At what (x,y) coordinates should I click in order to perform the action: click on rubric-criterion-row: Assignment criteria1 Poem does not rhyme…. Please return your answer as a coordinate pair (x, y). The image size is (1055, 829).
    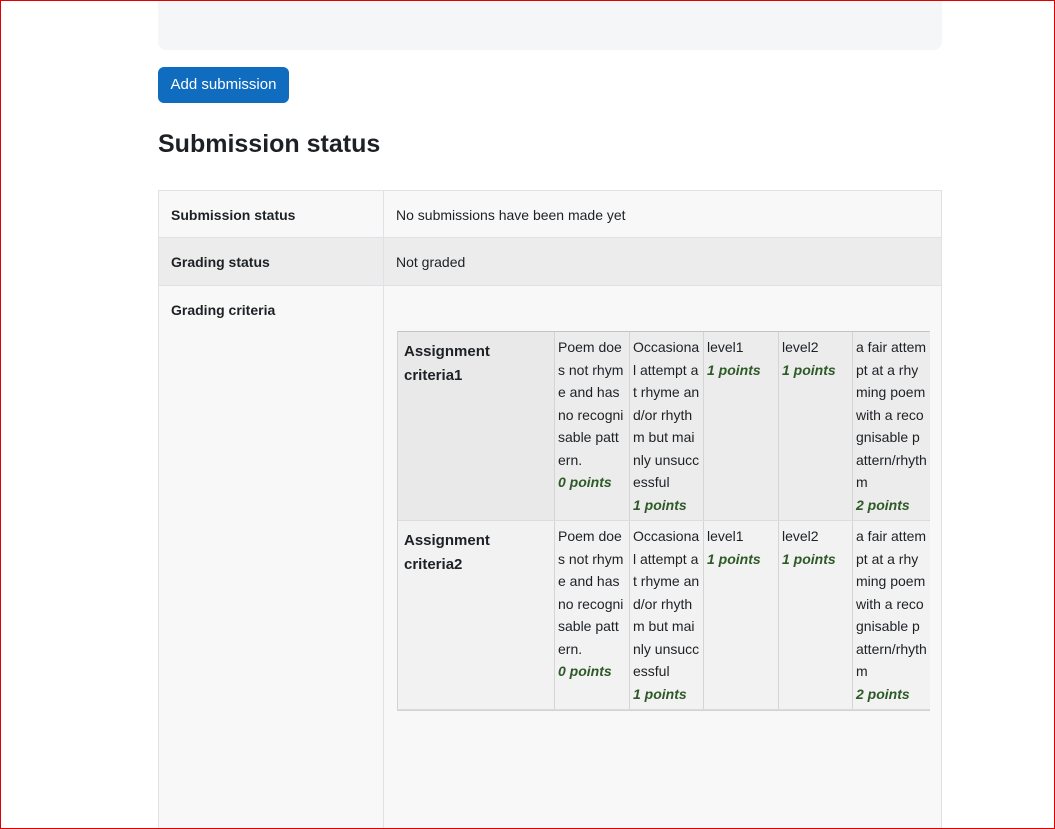
    Looking at the image, I should click on (664, 426).